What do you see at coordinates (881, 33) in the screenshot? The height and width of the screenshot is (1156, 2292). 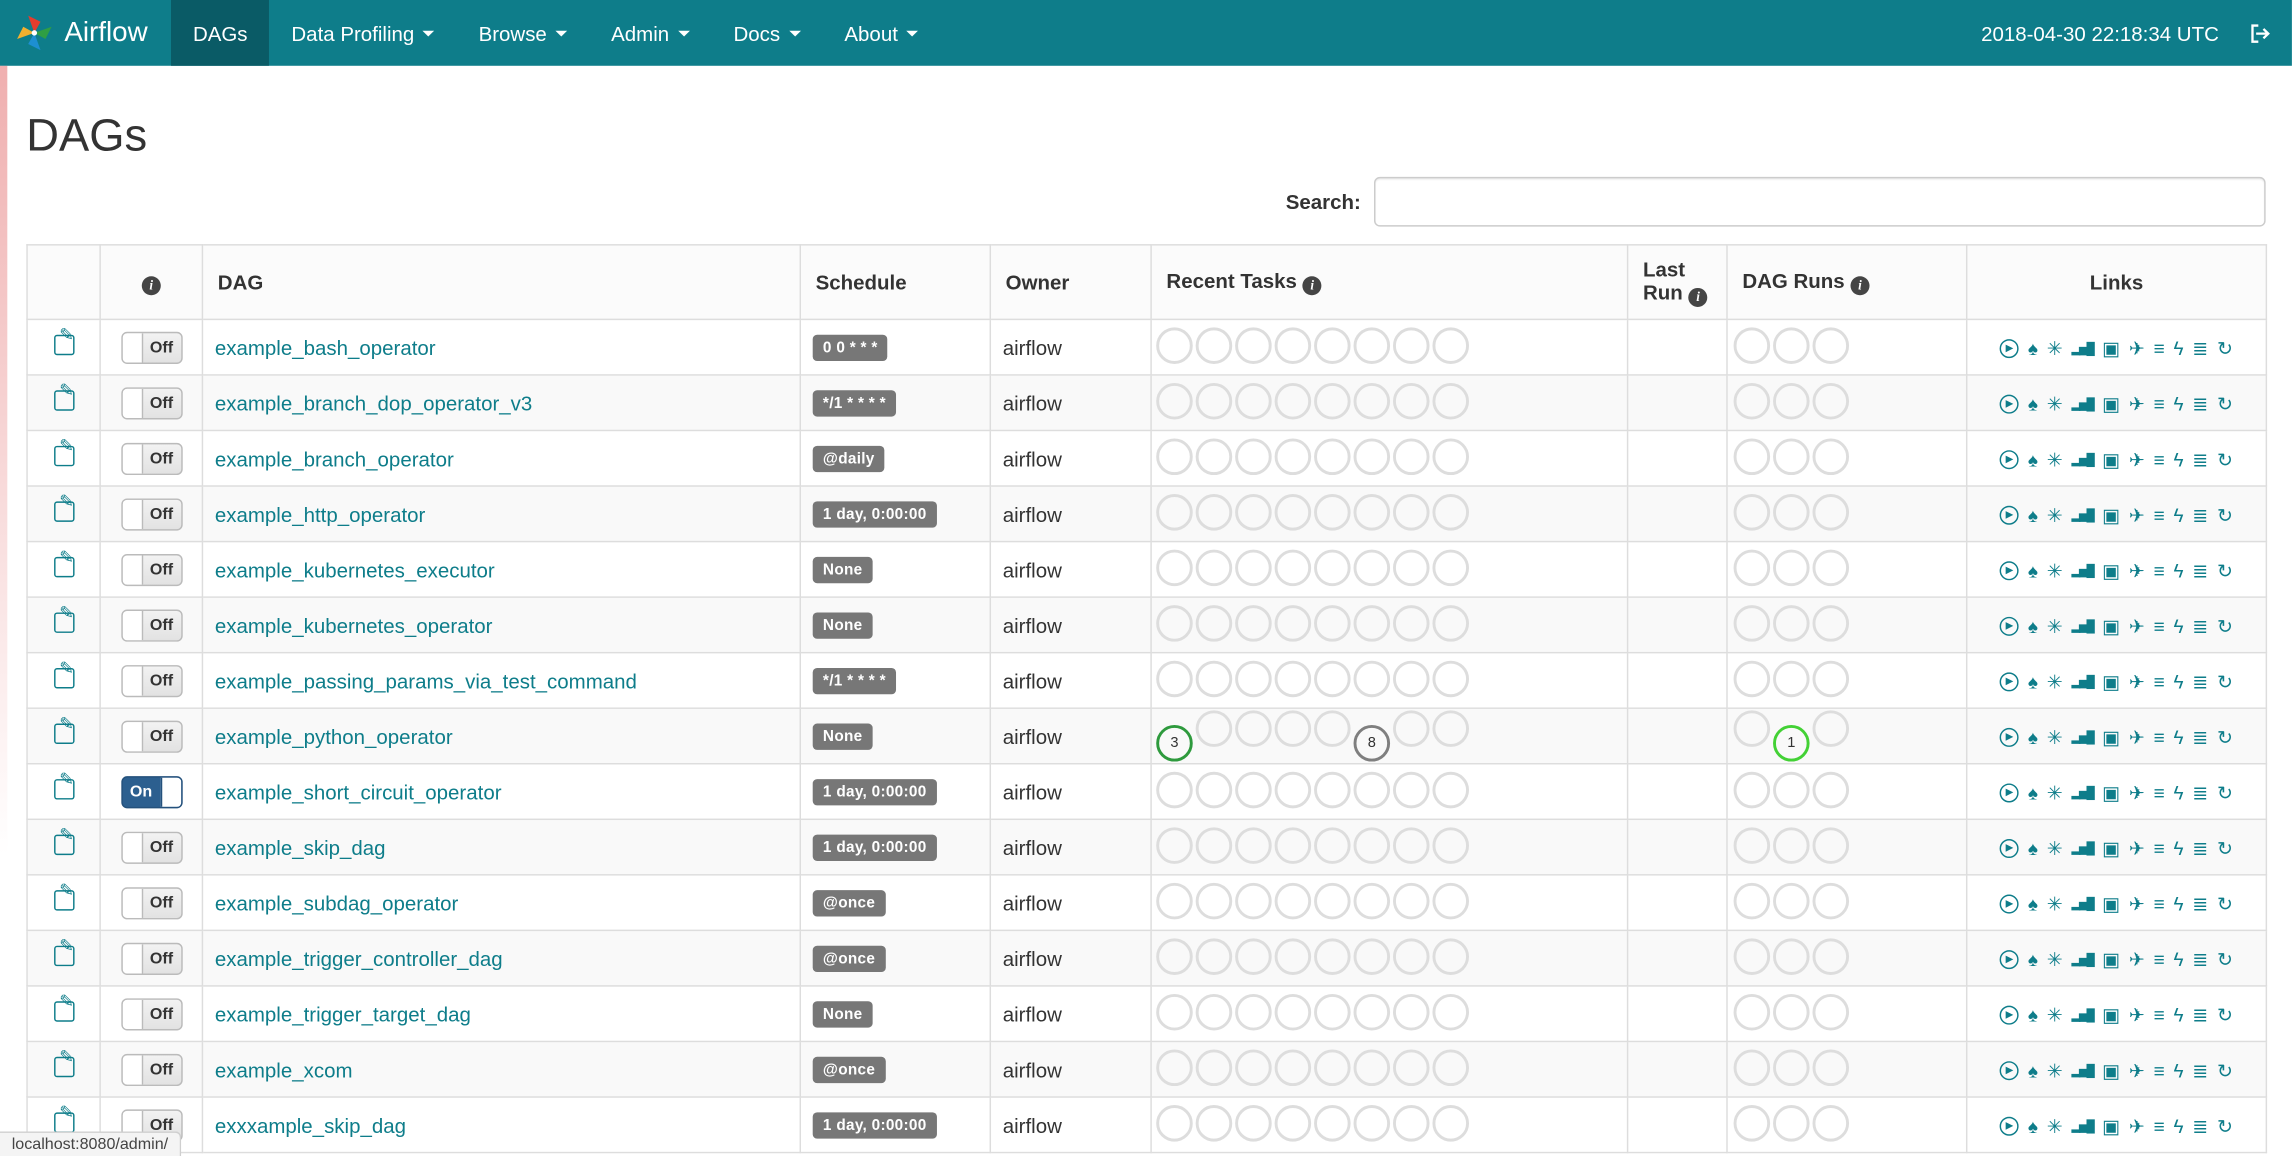 I see `nav-item-about: About` at bounding box center [881, 33].